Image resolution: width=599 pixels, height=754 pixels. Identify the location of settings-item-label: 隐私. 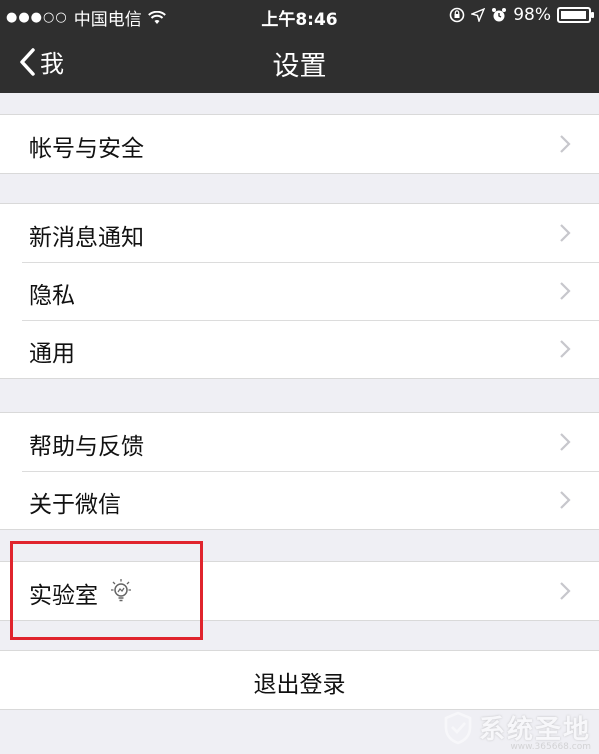
(52, 296).